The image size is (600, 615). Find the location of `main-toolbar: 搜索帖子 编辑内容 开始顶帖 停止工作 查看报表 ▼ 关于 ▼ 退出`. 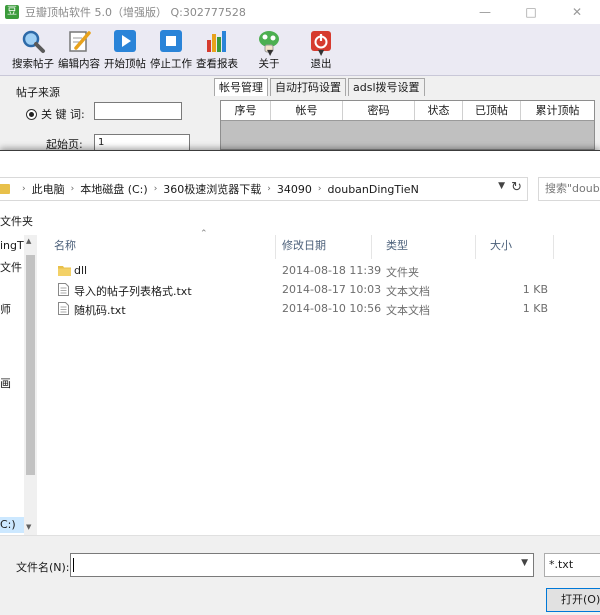

main-toolbar: 搜索帖子 编辑内容 开始顶帖 停止工作 查看报表 ▼ 关于 ▼ 退出 is located at coordinates (300, 50).